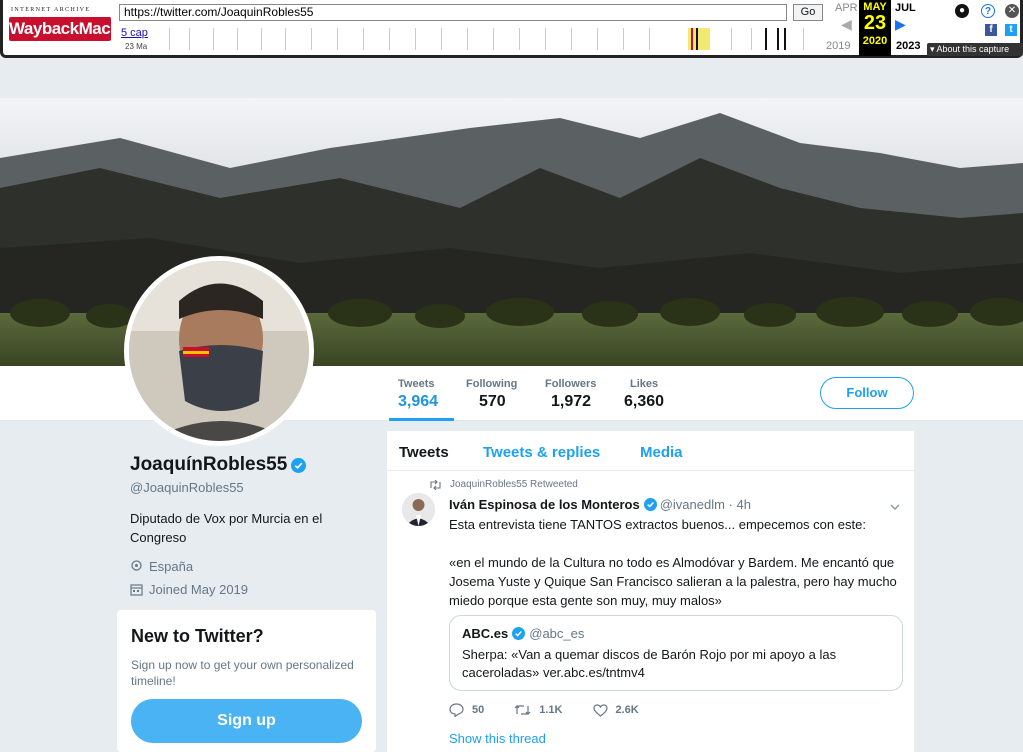  I want to click on stat-label: Tweets, so click(416, 384).